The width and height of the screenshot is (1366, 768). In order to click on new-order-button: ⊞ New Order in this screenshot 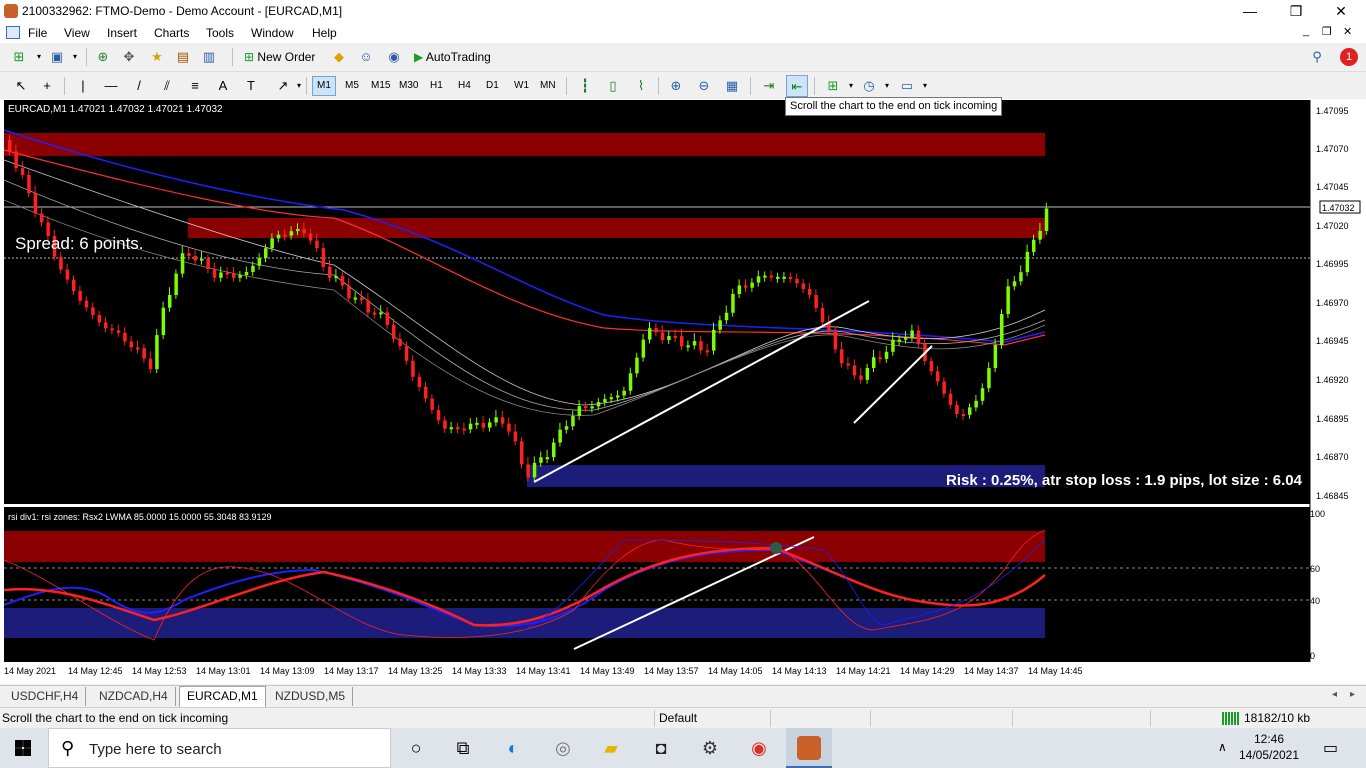, I will do `click(279, 57)`.